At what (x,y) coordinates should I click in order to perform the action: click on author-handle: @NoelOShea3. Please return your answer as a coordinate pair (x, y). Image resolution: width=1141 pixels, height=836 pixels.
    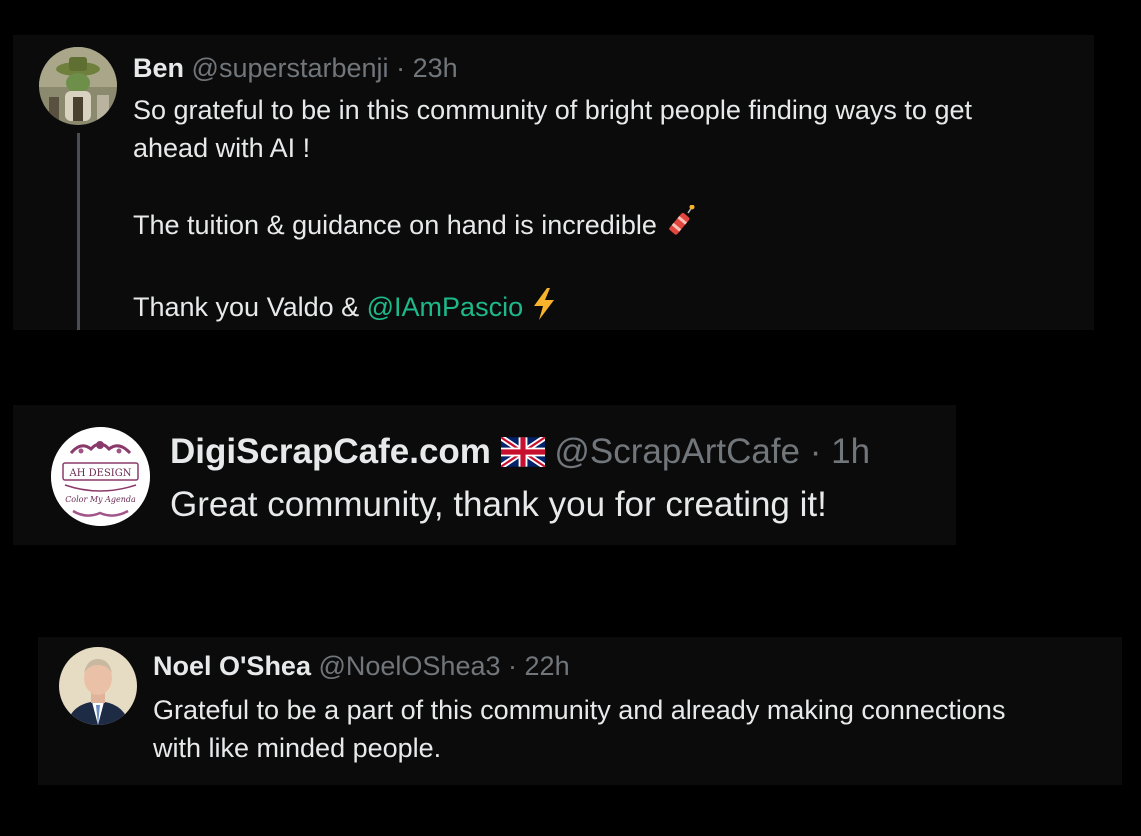
    Looking at the image, I should click on (409, 666).